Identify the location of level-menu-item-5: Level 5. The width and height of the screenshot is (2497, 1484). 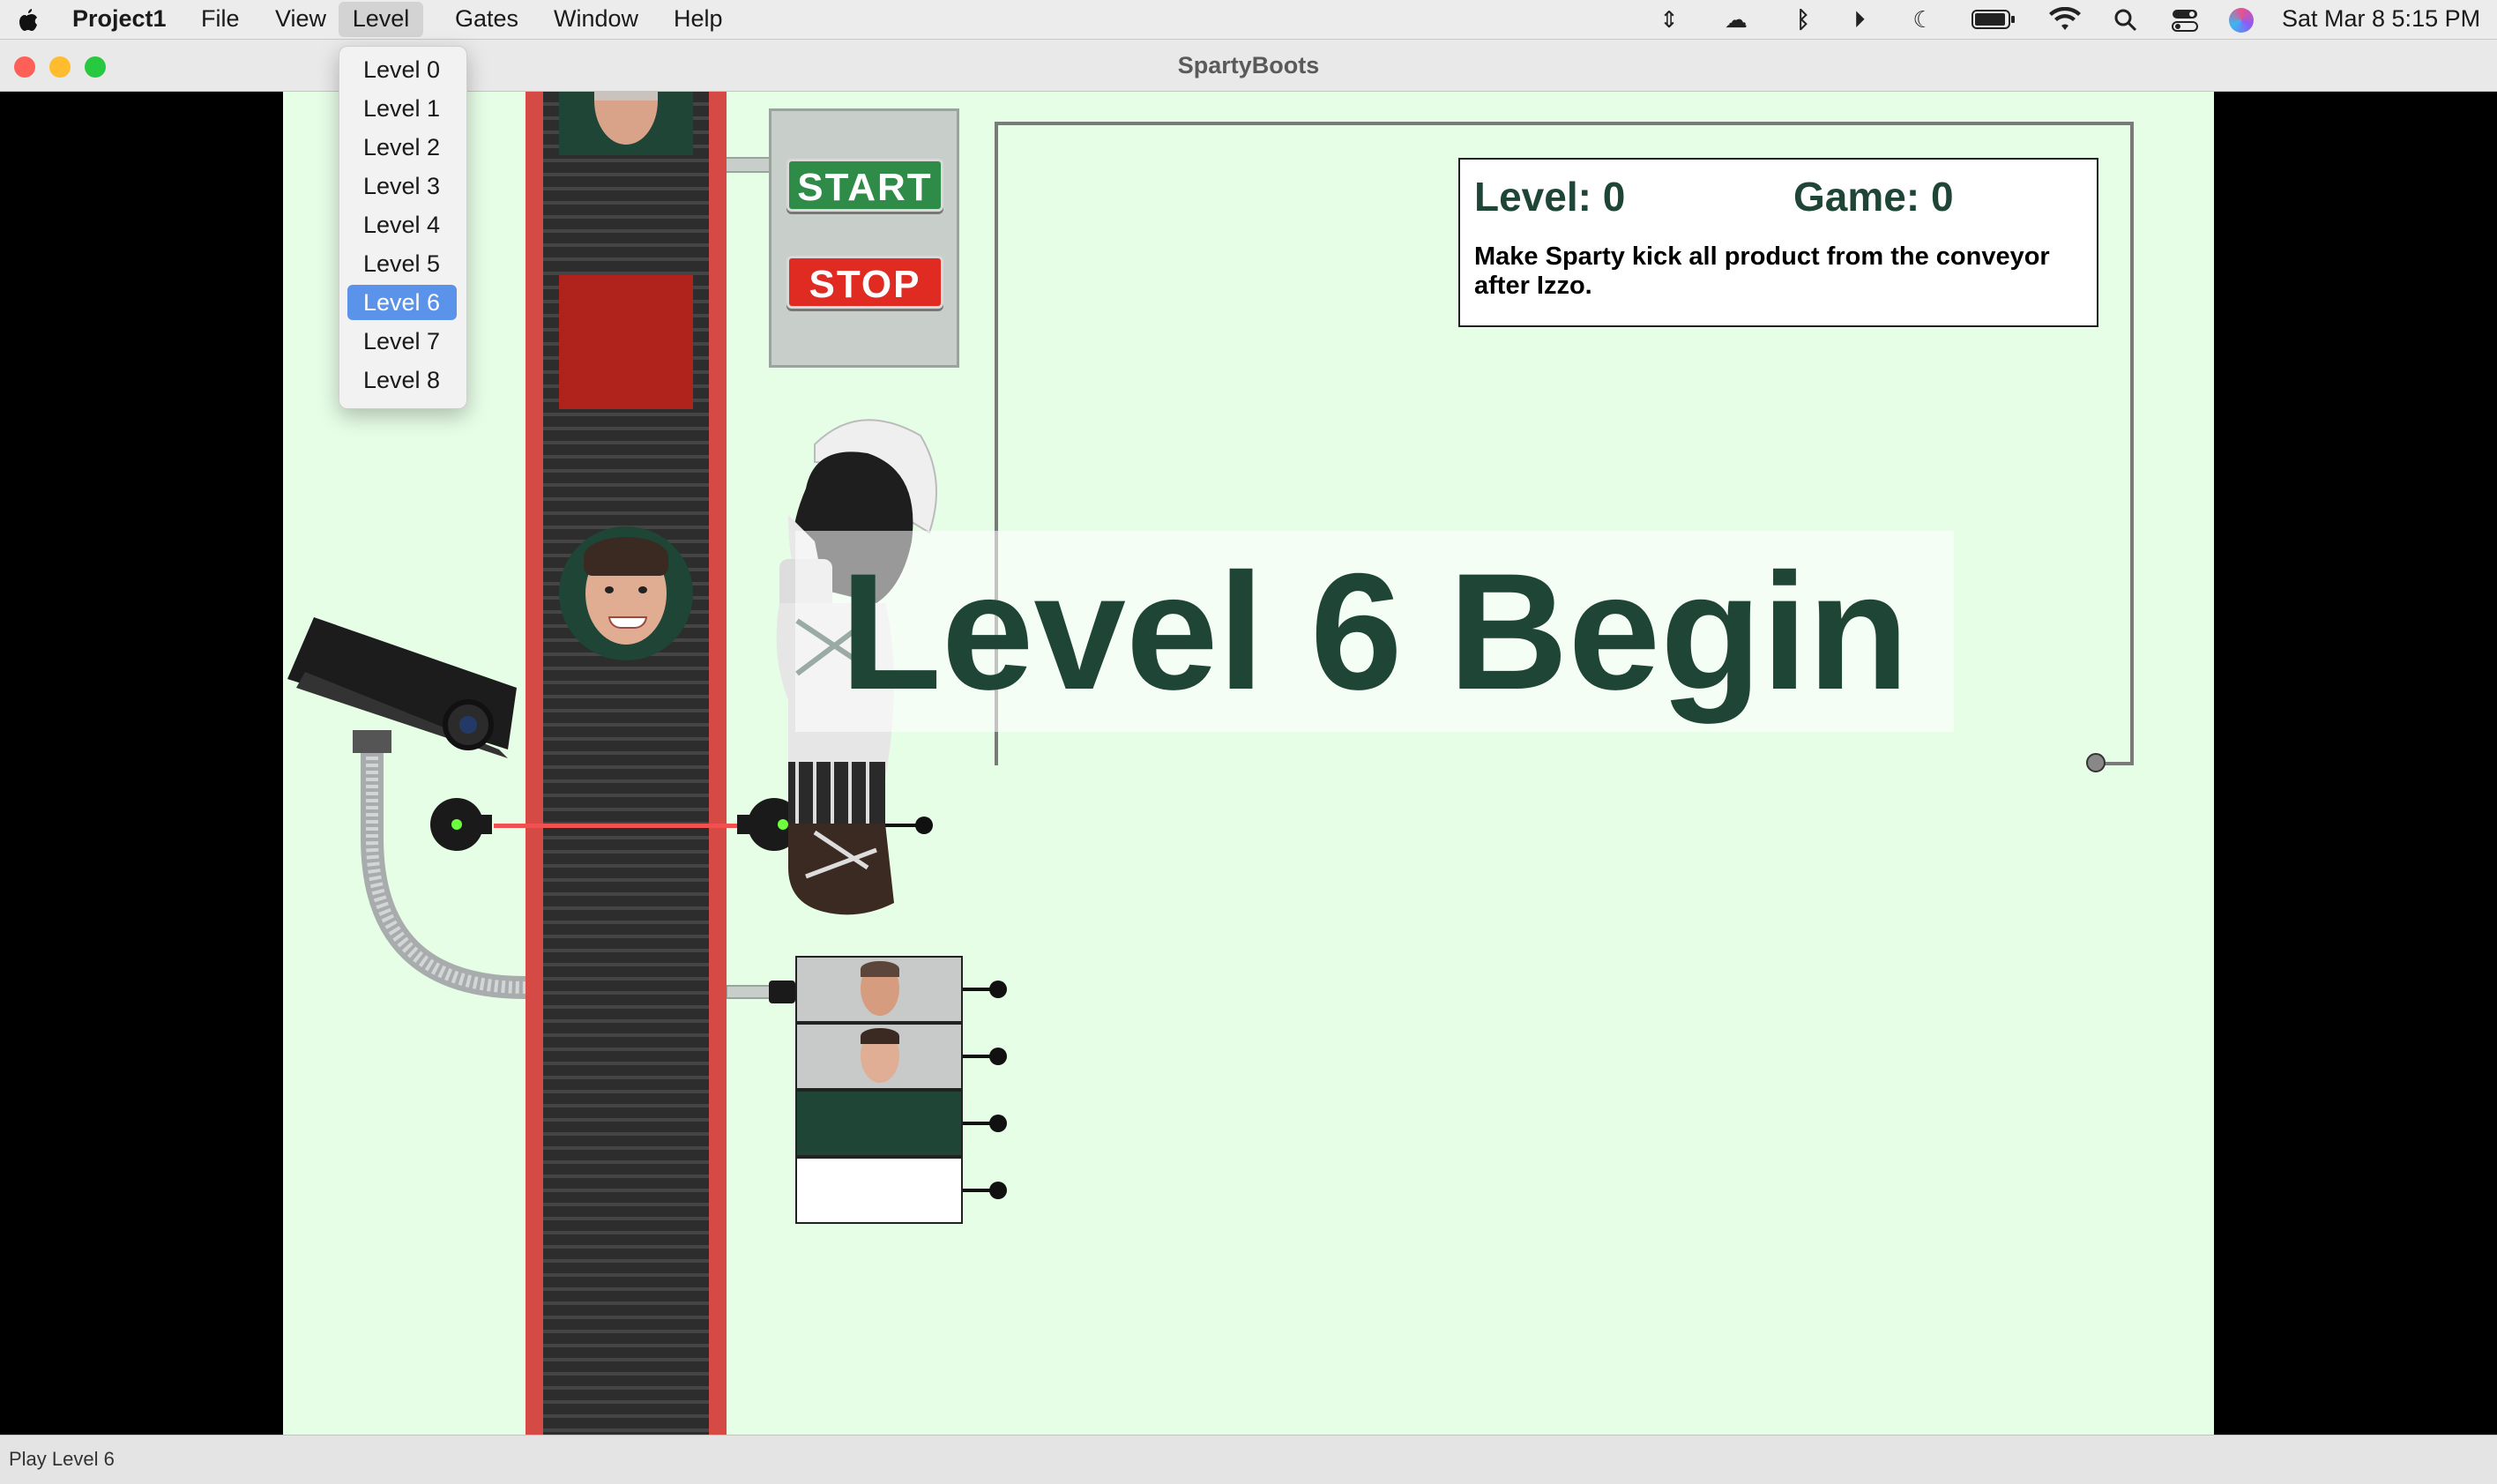
(402, 264).